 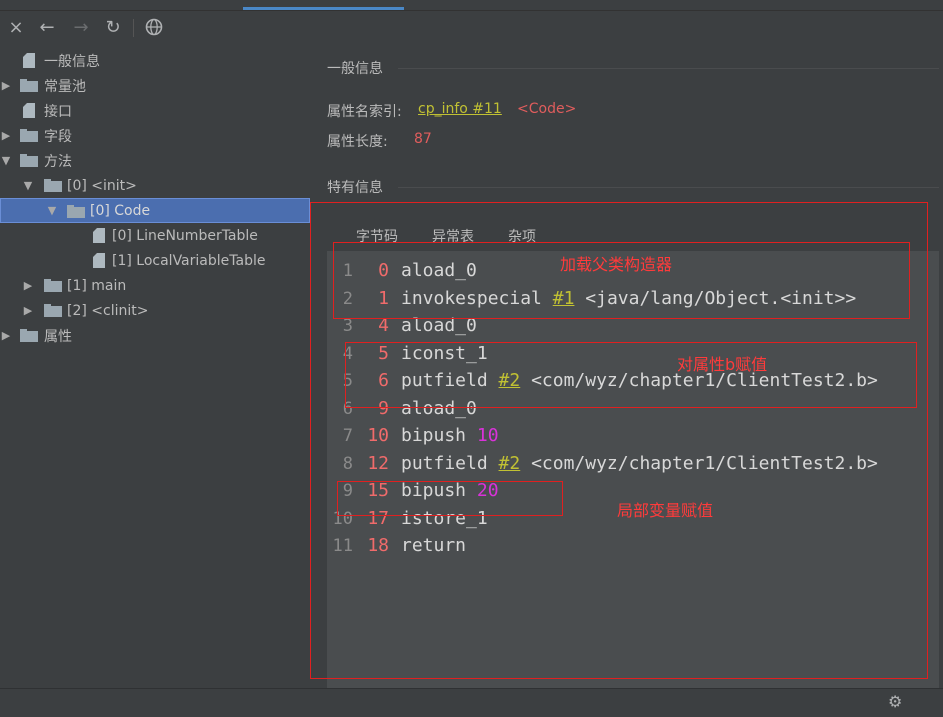 What do you see at coordinates (155, 310) in the screenshot?
I see `tree-node: ▶ [2] <clinit>` at bounding box center [155, 310].